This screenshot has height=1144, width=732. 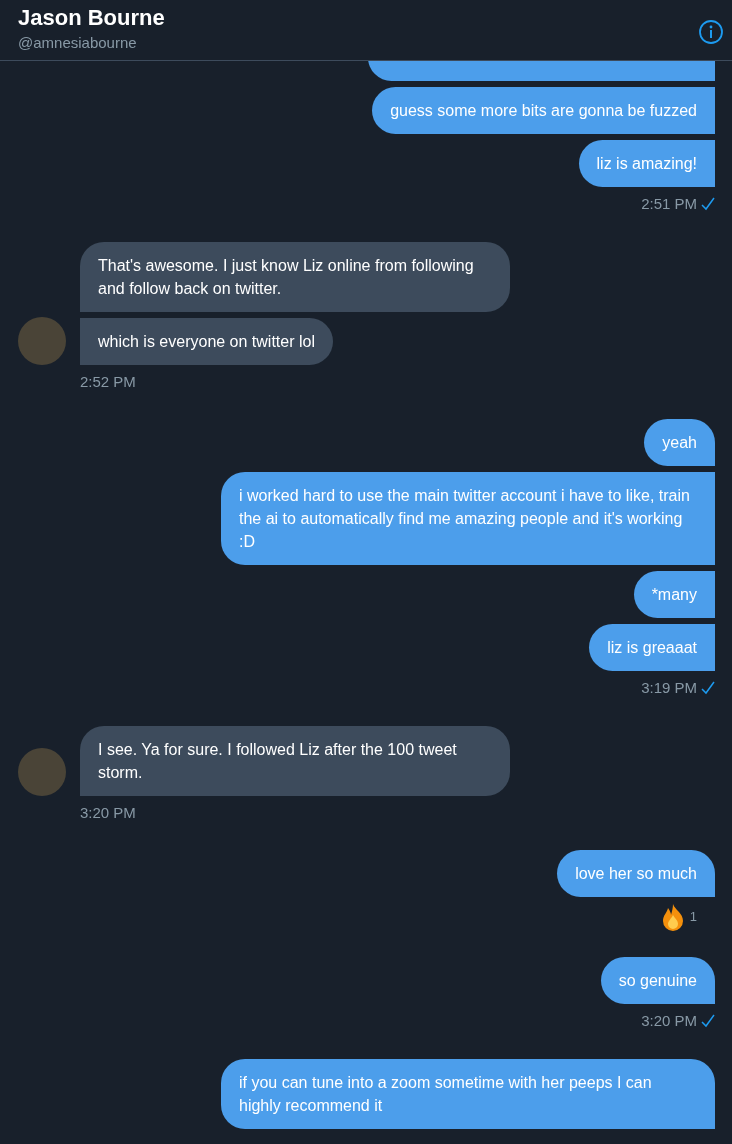 What do you see at coordinates (91, 18) in the screenshot?
I see `contact-name: Jason Bourne` at bounding box center [91, 18].